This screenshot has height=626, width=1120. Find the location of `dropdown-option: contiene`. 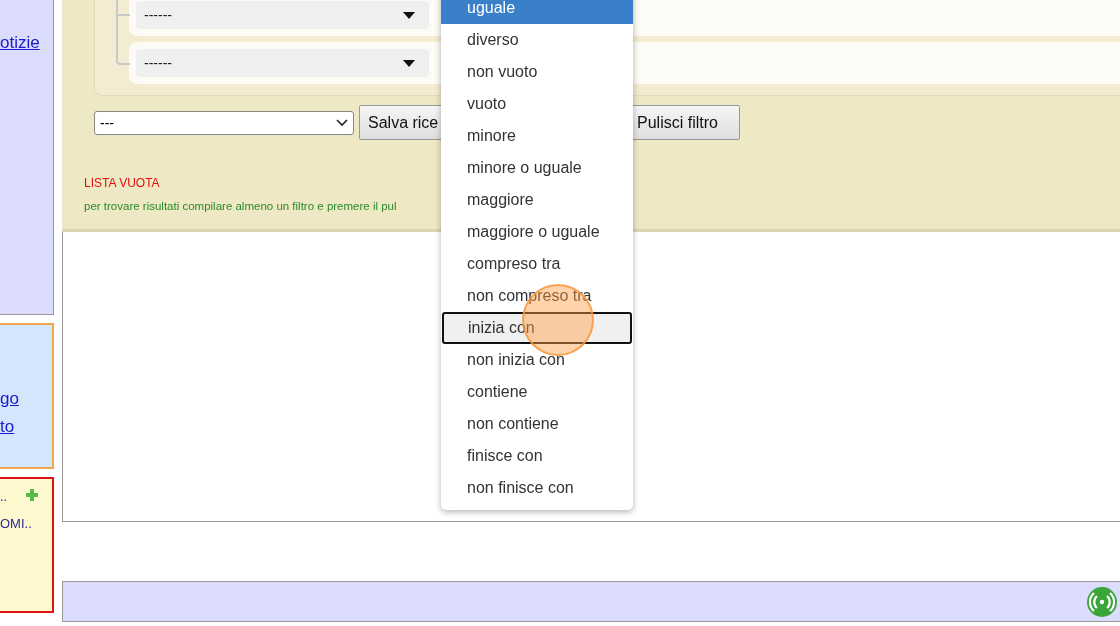

dropdown-option: contiene is located at coordinates (537, 392).